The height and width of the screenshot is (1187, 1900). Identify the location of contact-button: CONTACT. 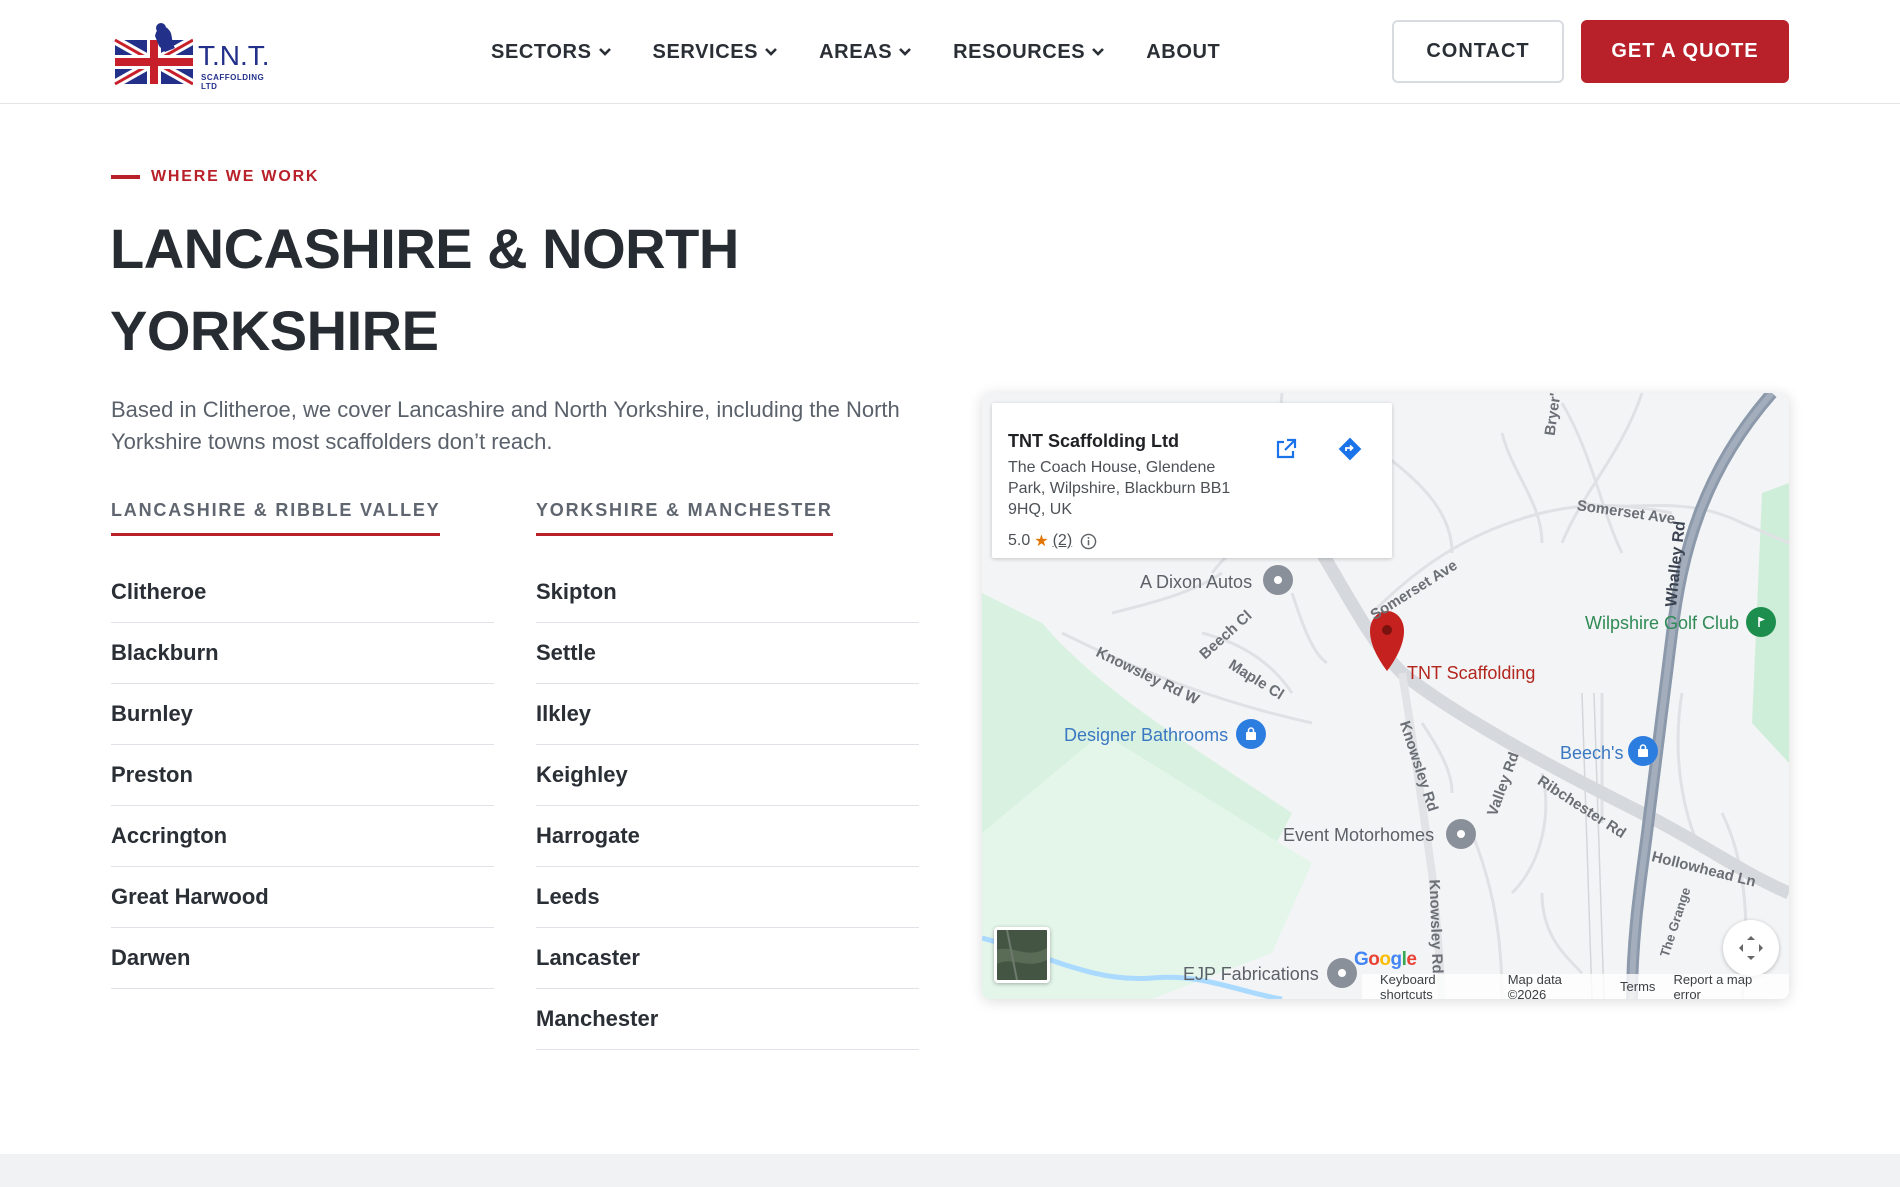
(1478, 51).